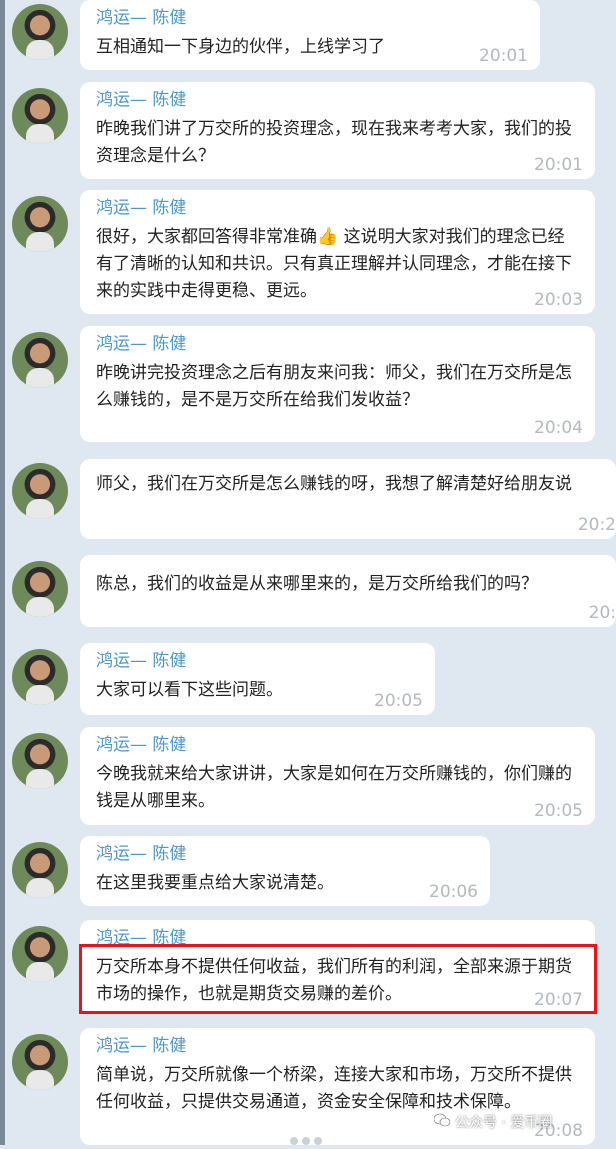 This screenshot has height=1149, width=616. Describe the element at coordinates (308, 1139) in the screenshot. I see `page-dots` at that location.